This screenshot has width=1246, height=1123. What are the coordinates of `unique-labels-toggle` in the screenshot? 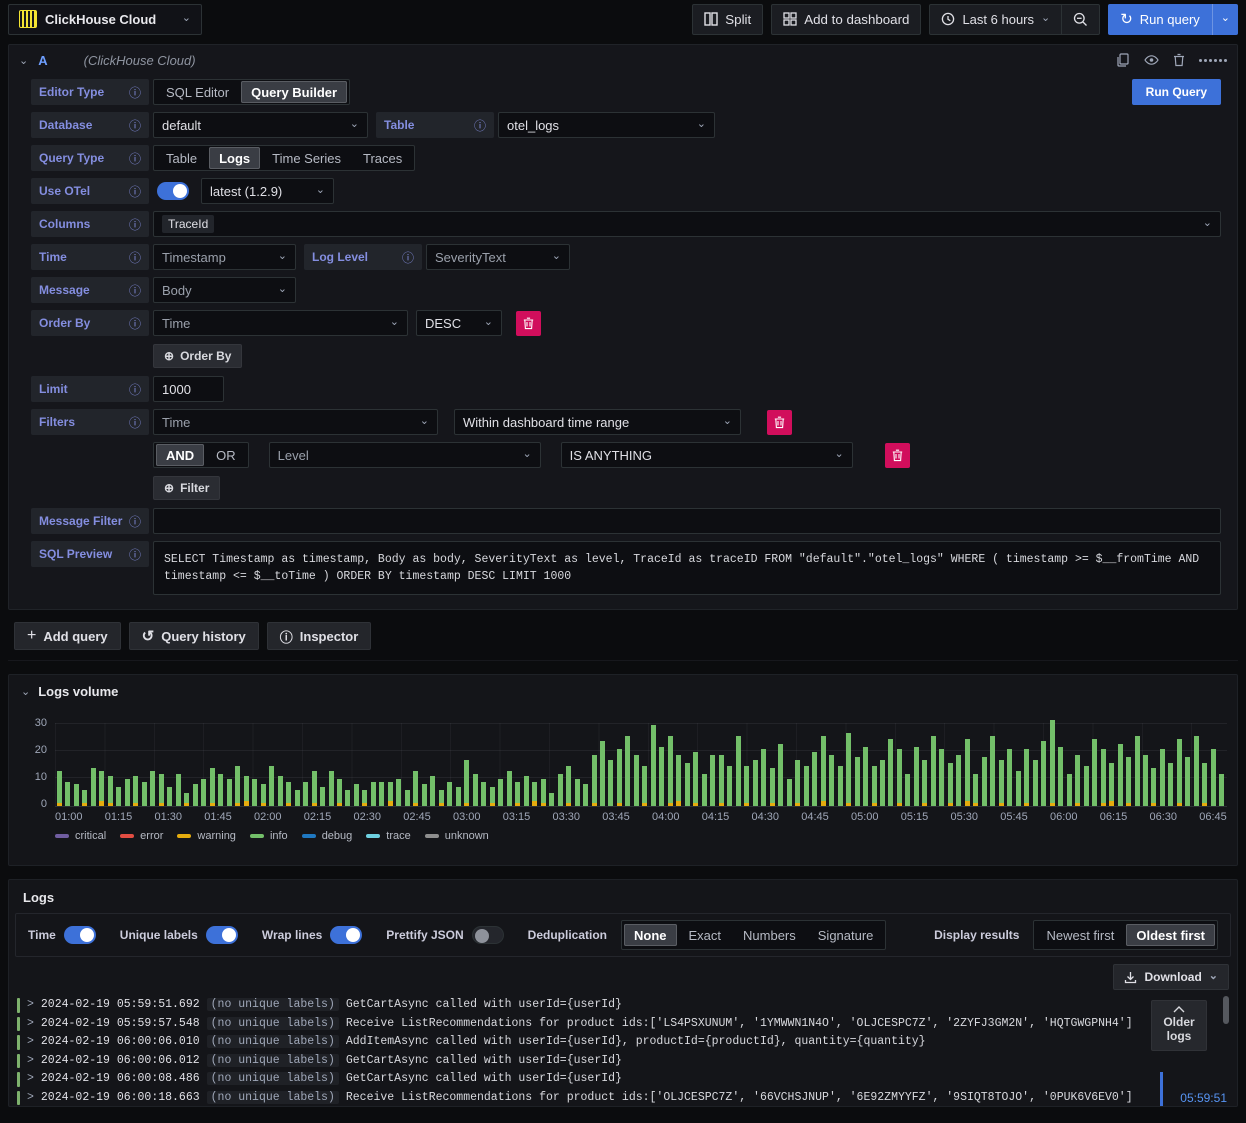 It's located at (221, 935).